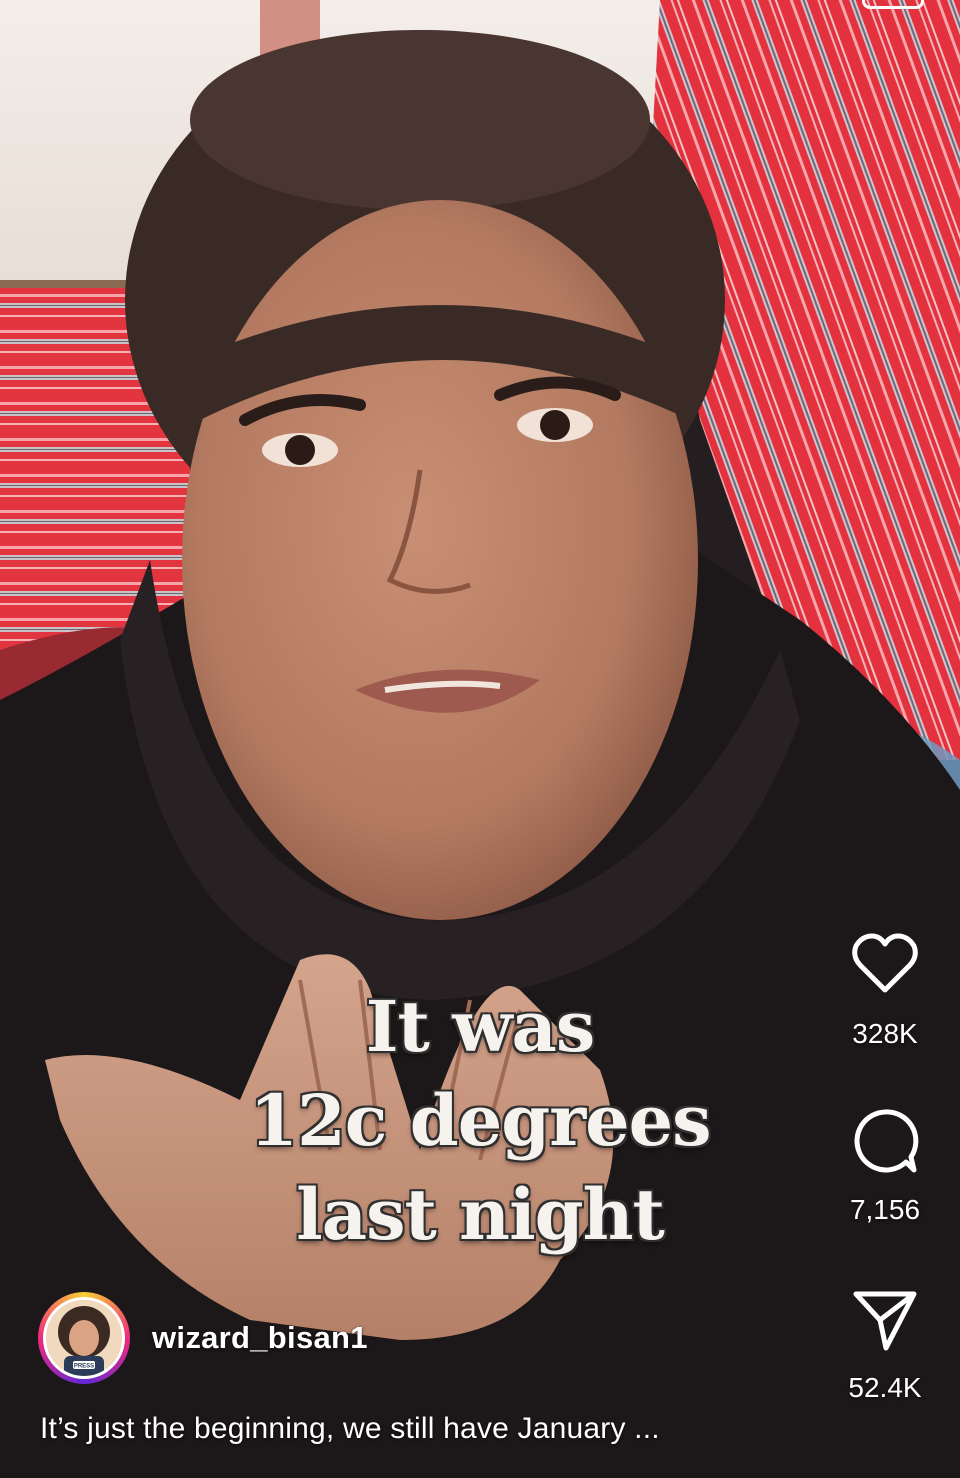 The image size is (960, 1478). Describe the element at coordinates (480, 1214) in the screenshot. I see `overlay-line-3: last night` at that location.